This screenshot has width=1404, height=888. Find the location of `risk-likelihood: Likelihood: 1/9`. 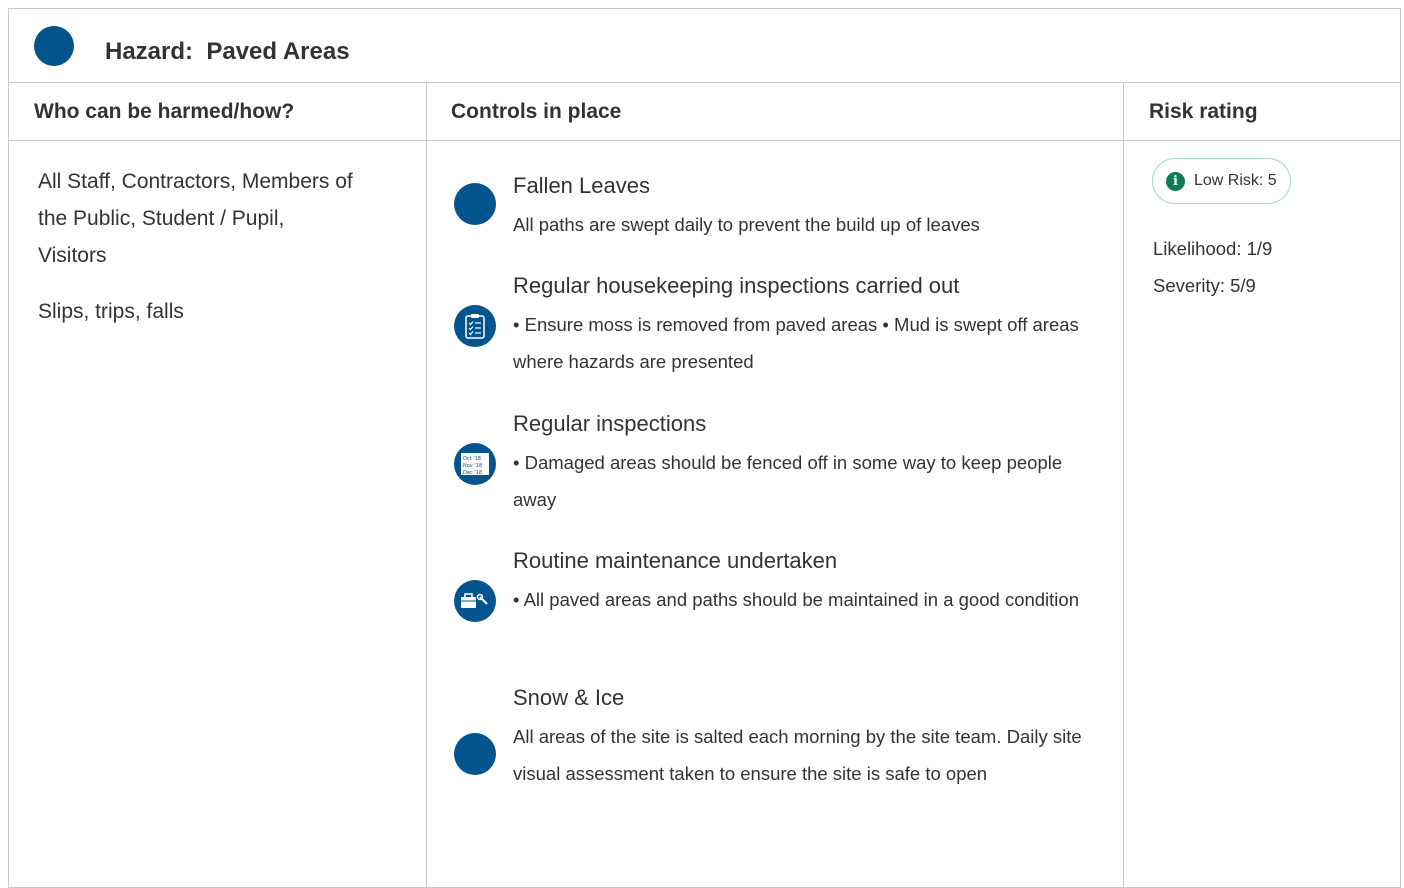

risk-likelihood: Likelihood: 1/9 is located at coordinates (1213, 248).